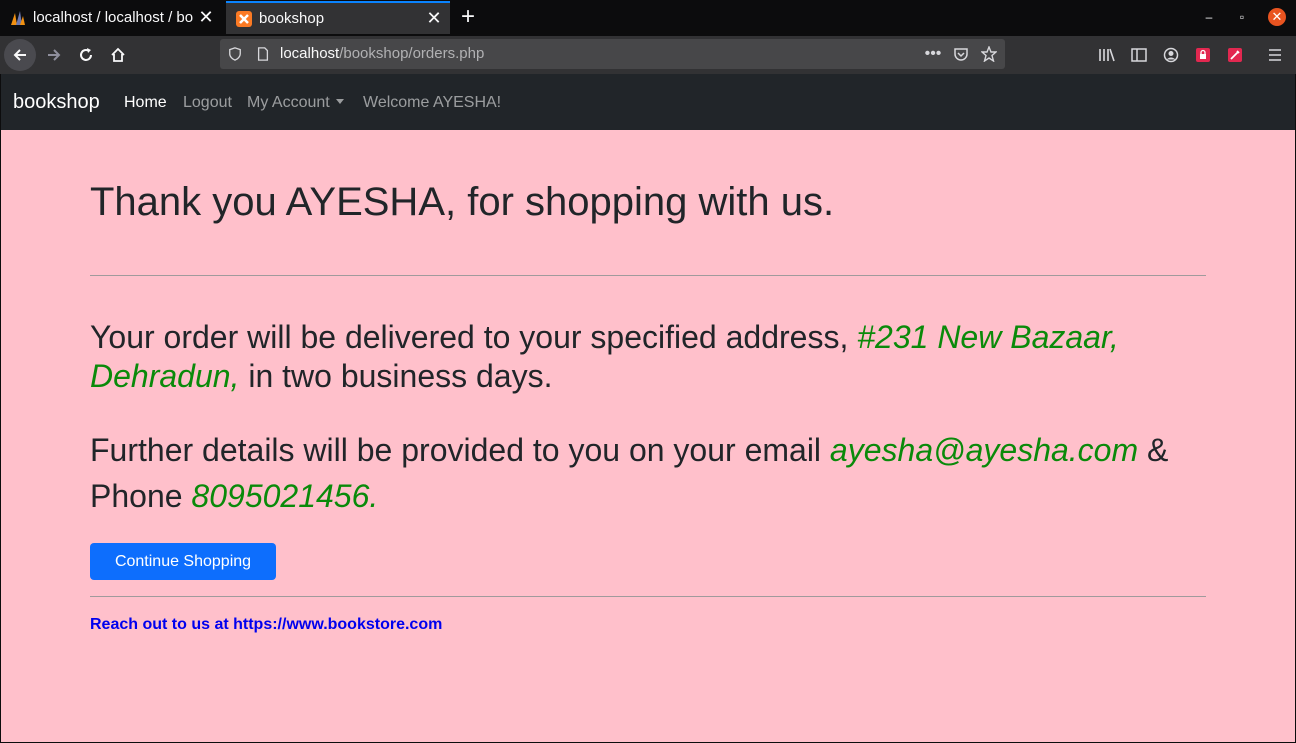  I want to click on window-close-icon: ✕, so click(1277, 17).